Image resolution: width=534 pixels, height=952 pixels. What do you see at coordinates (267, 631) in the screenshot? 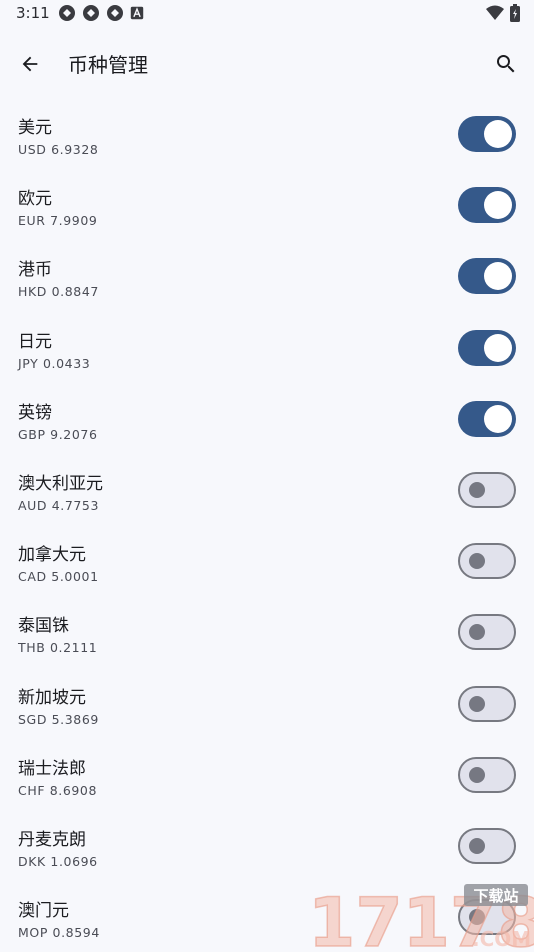
I see `currency-row-thb: 泰国铢 THB 0.2111` at bounding box center [267, 631].